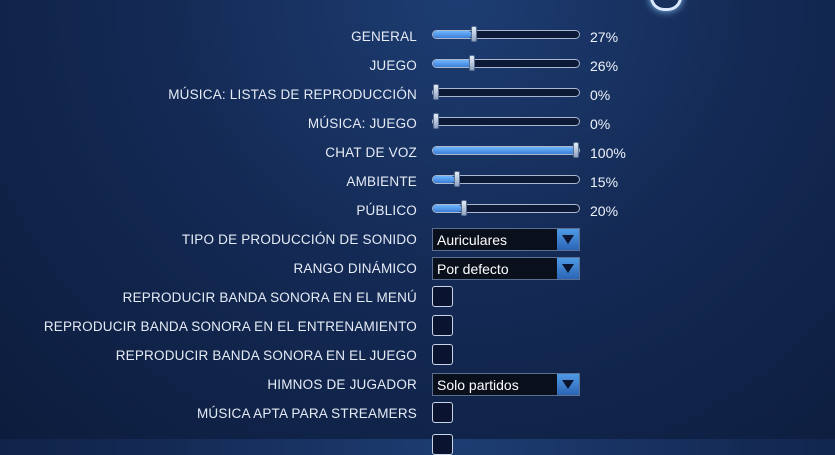 Image resolution: width=835 pixels, height=455 pixels. I want to click on select-value: Auriculares, so click(472, 240).